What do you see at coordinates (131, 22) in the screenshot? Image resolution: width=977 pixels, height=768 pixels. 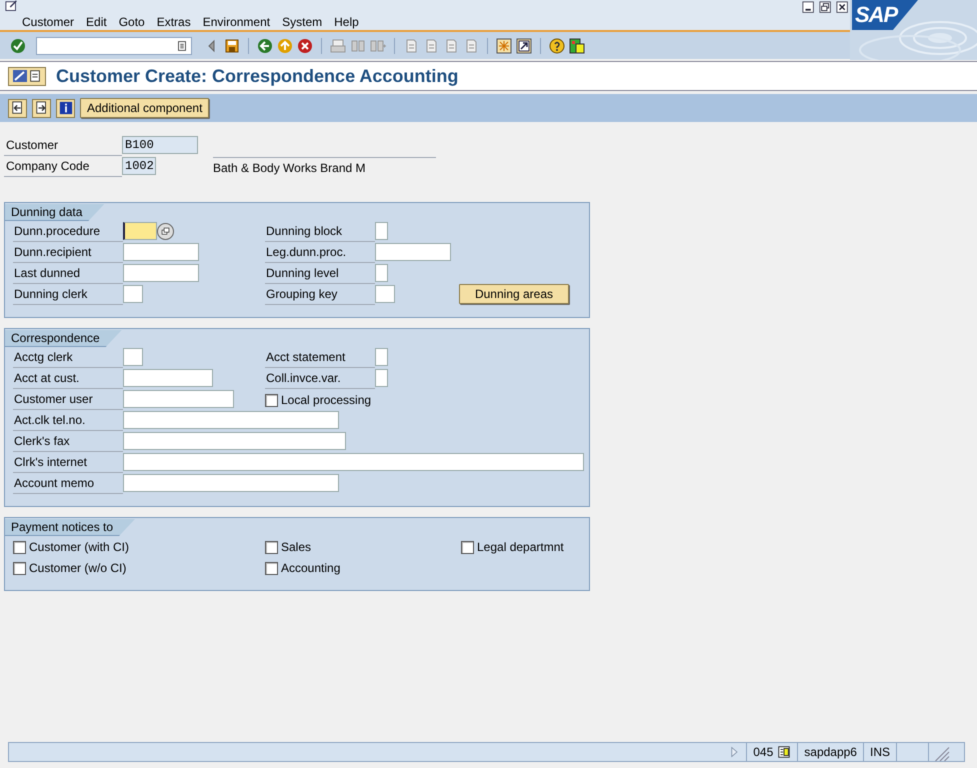 I see `menu-item: Goto` at bounding box center [131, 22].